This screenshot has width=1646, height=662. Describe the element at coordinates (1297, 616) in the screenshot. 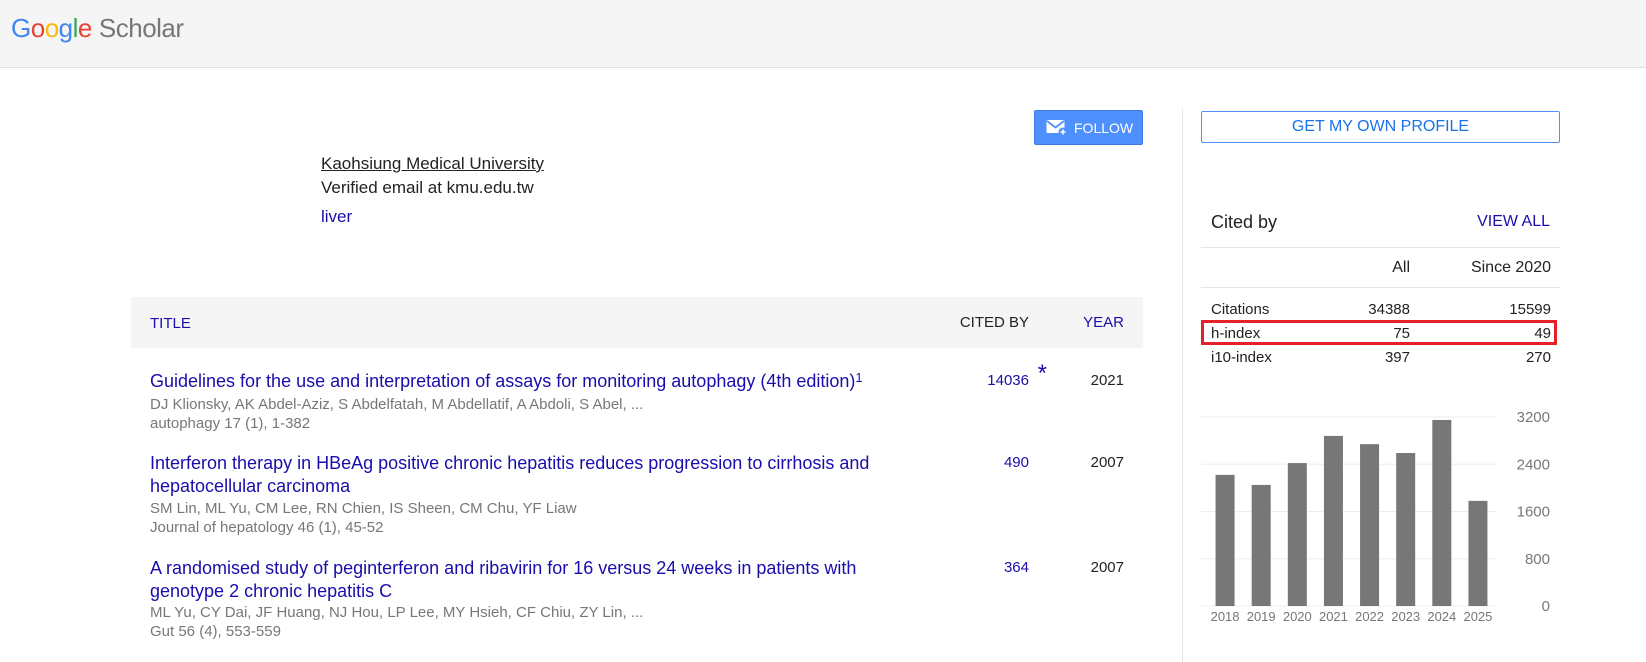

I see `chart-x-tick-label: 2020` at that location.